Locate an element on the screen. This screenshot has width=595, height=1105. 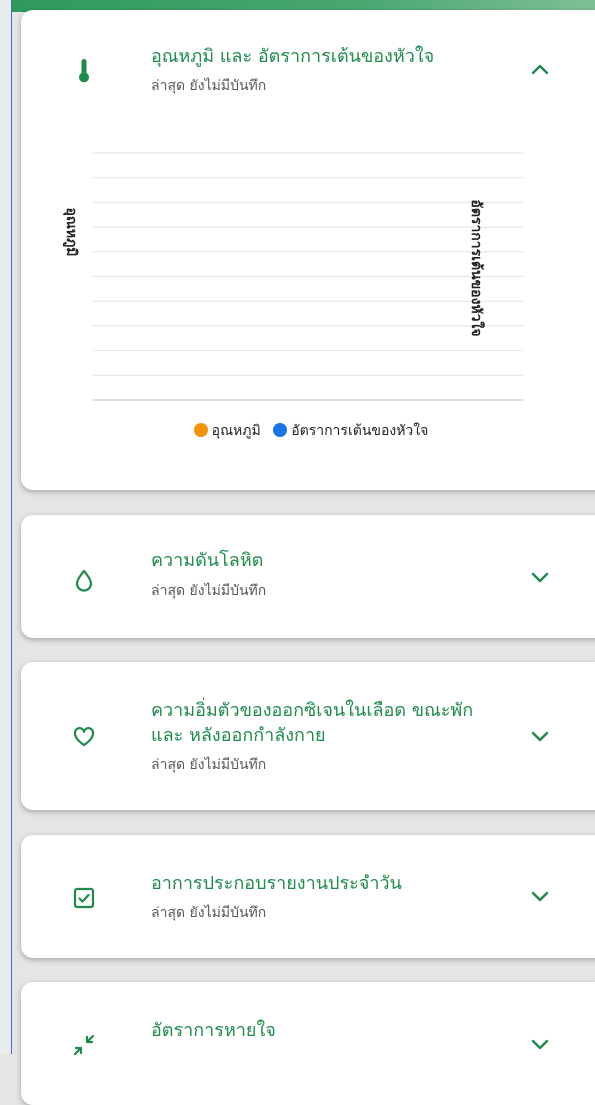
legend-item-heart-rate: อัตราการเต้นของหัวใจ is located at coordinates (350, 431).